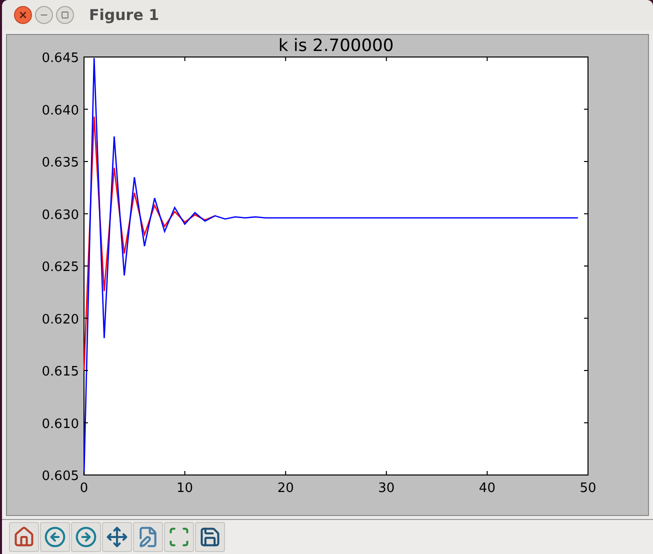 Image resolution: width=653 pixels, height=554 pixels. Describe the element at coordinates (60, 163) in the screenshot. I see `y-tick-label: 0.635` at that location.